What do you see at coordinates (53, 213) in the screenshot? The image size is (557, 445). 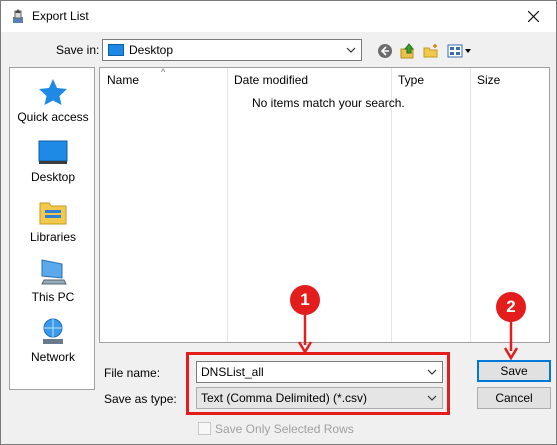 I see `libraries-icon` at bounding box center [53, 213].